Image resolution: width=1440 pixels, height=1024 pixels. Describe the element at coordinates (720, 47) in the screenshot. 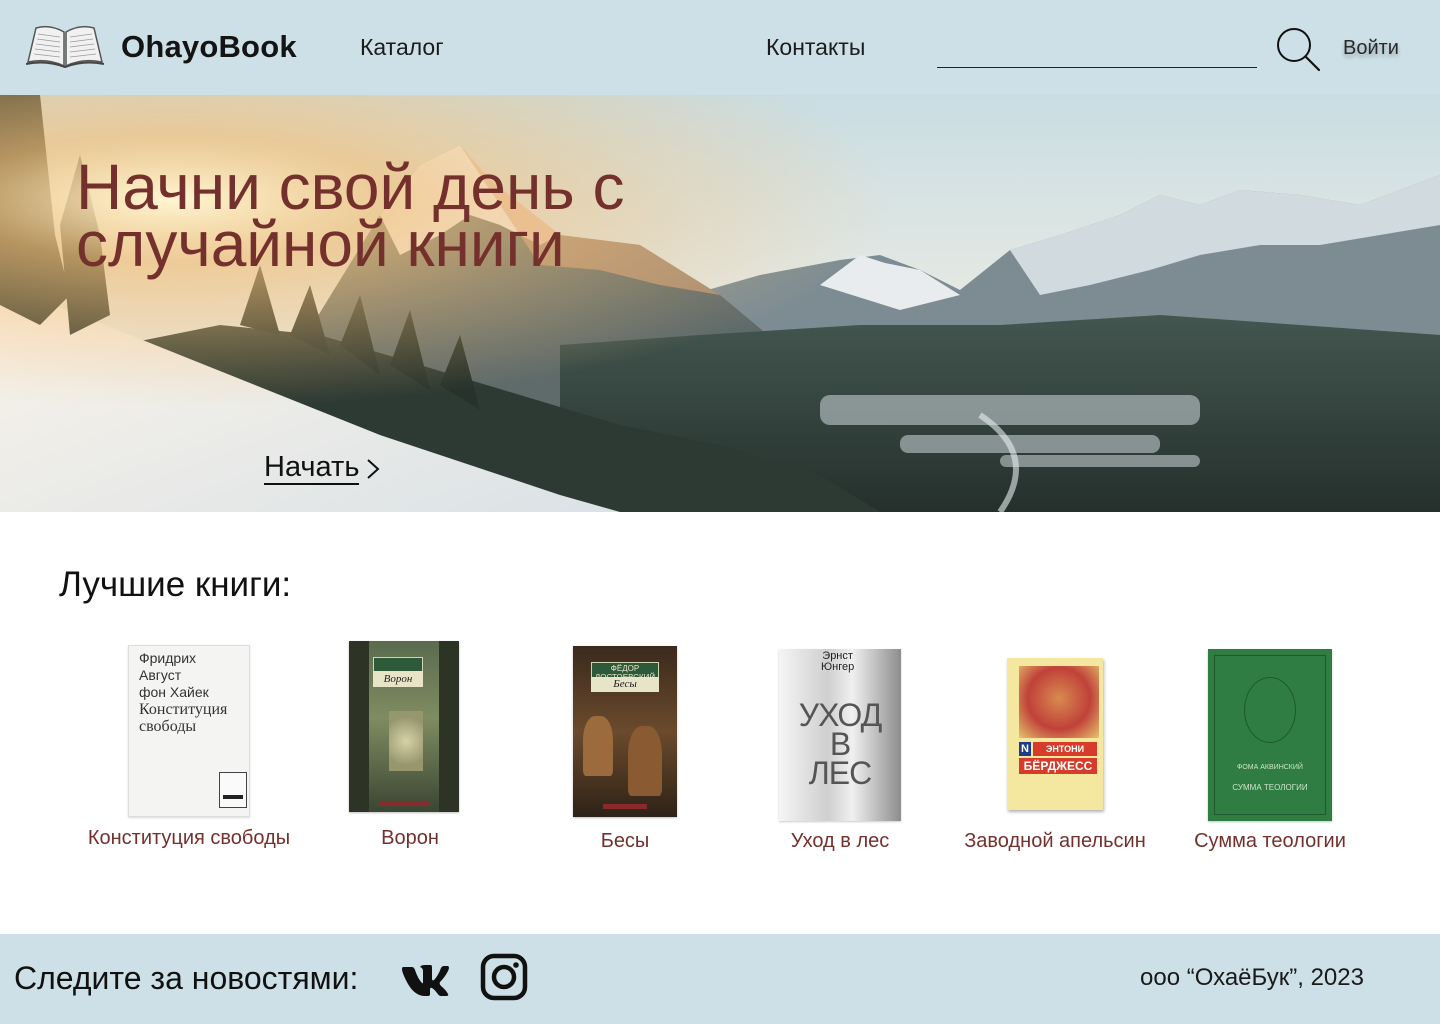

I see `site-header: OhayoBook Каталог Контакты Войти` at that location.